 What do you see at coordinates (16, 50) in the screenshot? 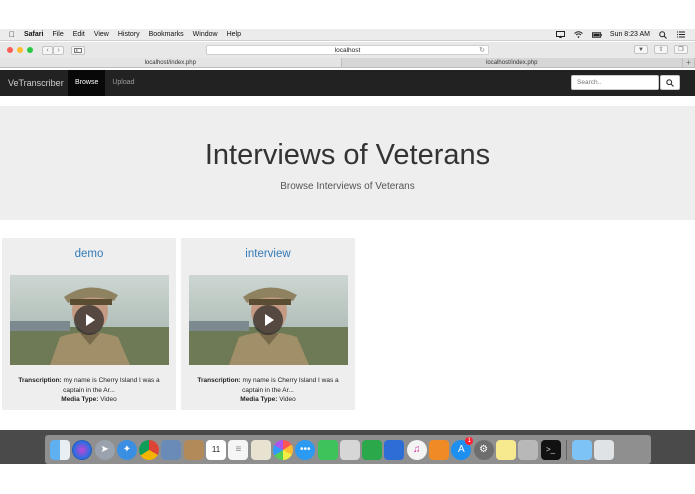
I see `window-controls` at bounding box center [16, 50].